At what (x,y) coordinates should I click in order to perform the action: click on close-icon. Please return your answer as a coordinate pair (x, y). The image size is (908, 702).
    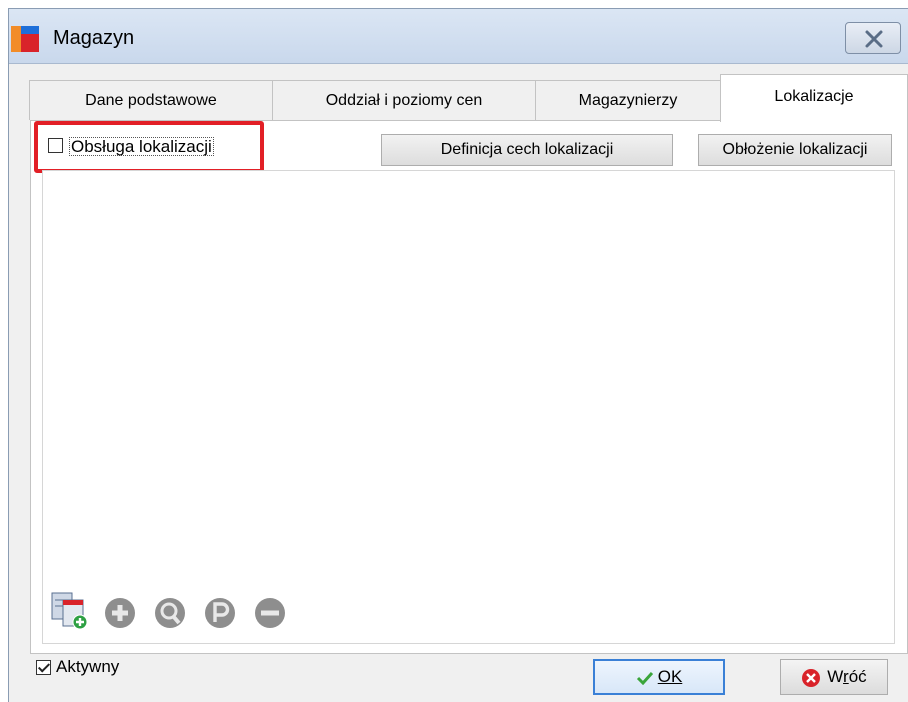
    Looking at the image, I should click on (874, 39).